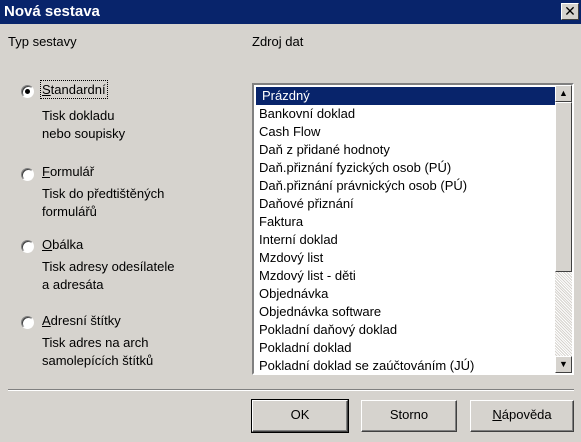 This screenshot has height=442, width=581. I want to click on list-item: Bankovní doklad, so click(406, 114).